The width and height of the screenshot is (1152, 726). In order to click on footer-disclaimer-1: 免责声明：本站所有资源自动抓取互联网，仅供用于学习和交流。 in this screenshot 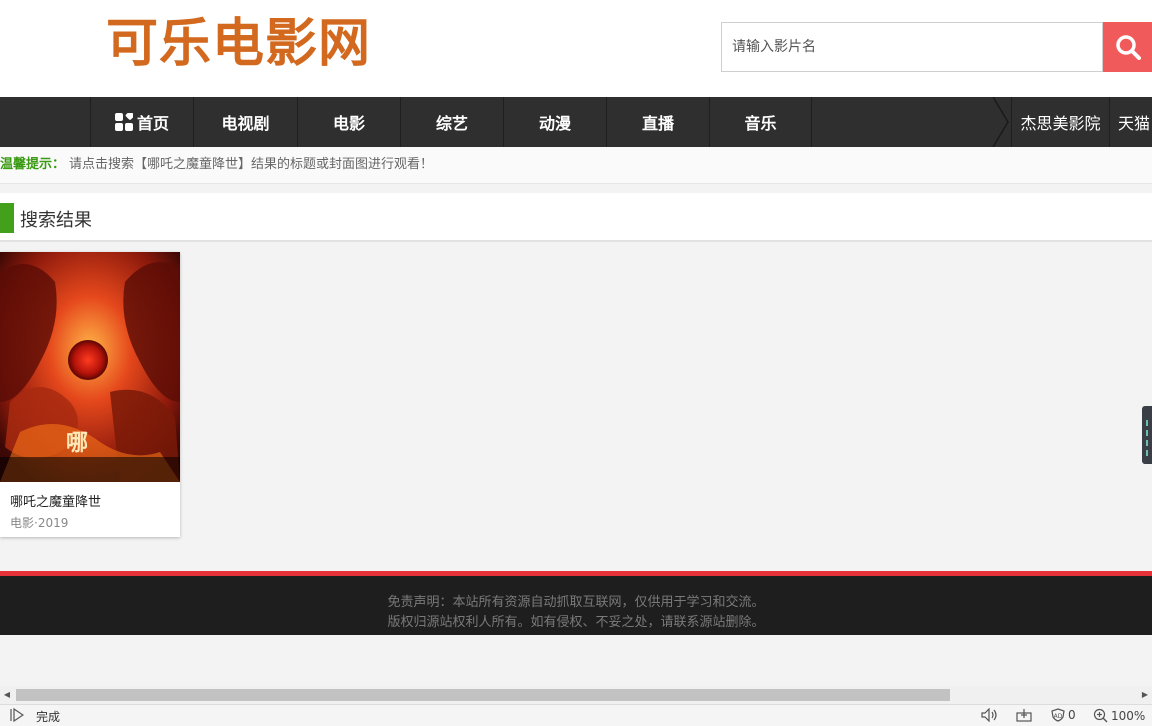, I will do `click(576, 602)`.